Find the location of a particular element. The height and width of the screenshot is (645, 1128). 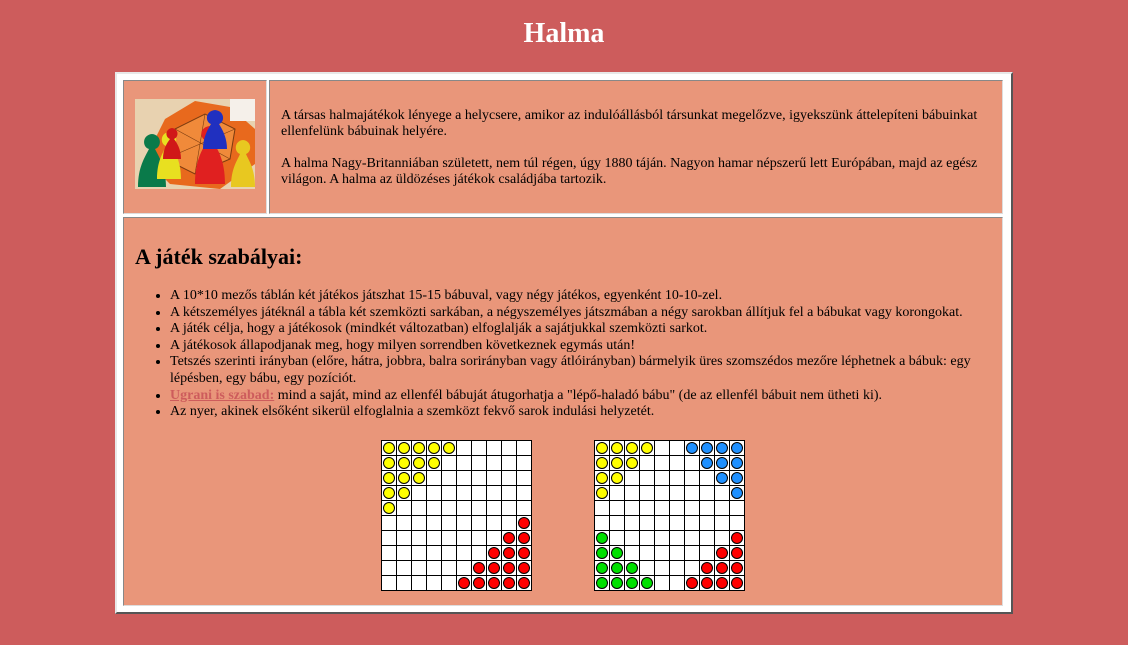

four-player-board is located at coordinates (669, 515).